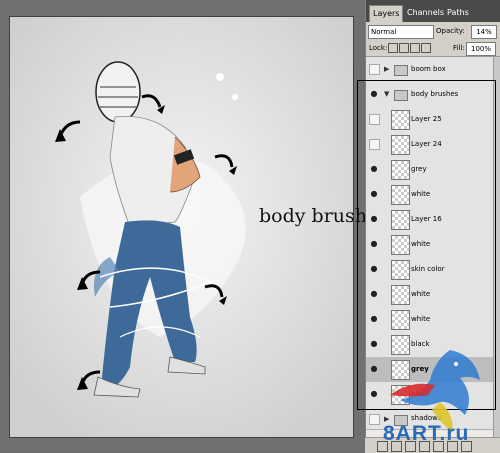  I want to click on watermark-text: 8ART.ru, so click(426, 433).